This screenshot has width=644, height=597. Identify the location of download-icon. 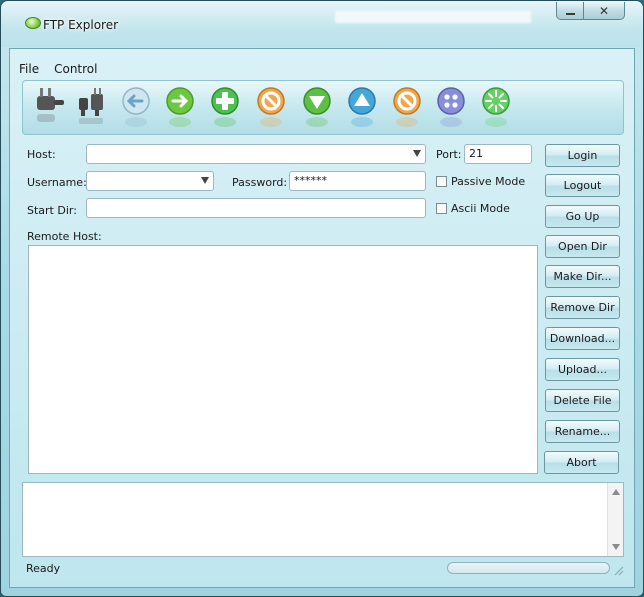
(317, 107).